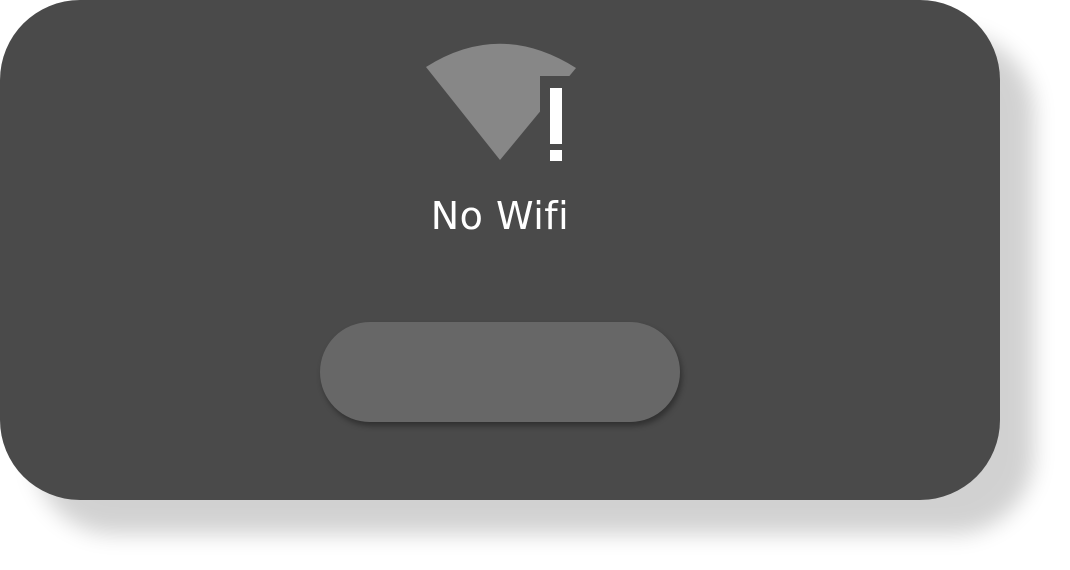 The height and width of the screenshot is (570, 1070). Describe the element at coordinates (500, 372) in the screenshot. I see `retry-button` at that location.